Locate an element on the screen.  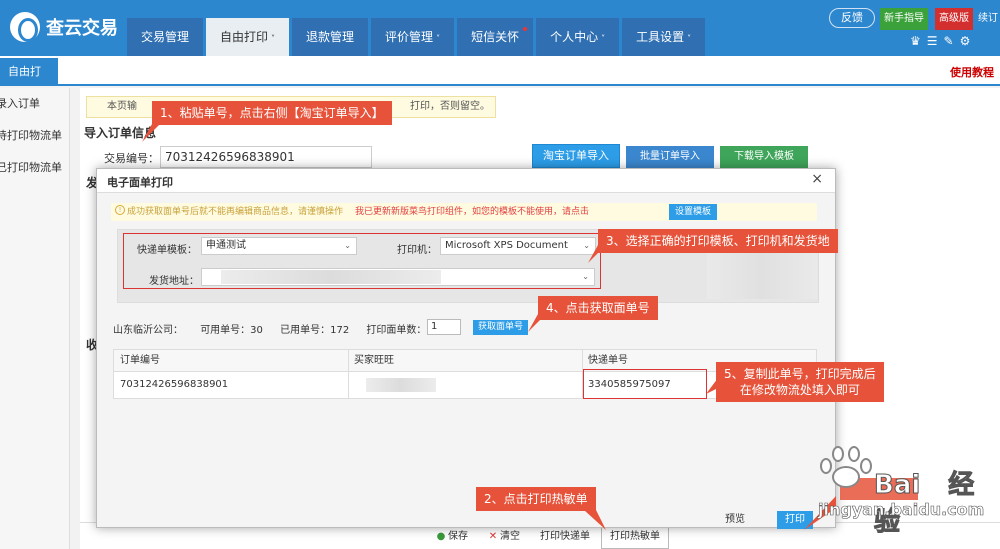
crown-icon: ♛ is located at coordinates (915, 41).